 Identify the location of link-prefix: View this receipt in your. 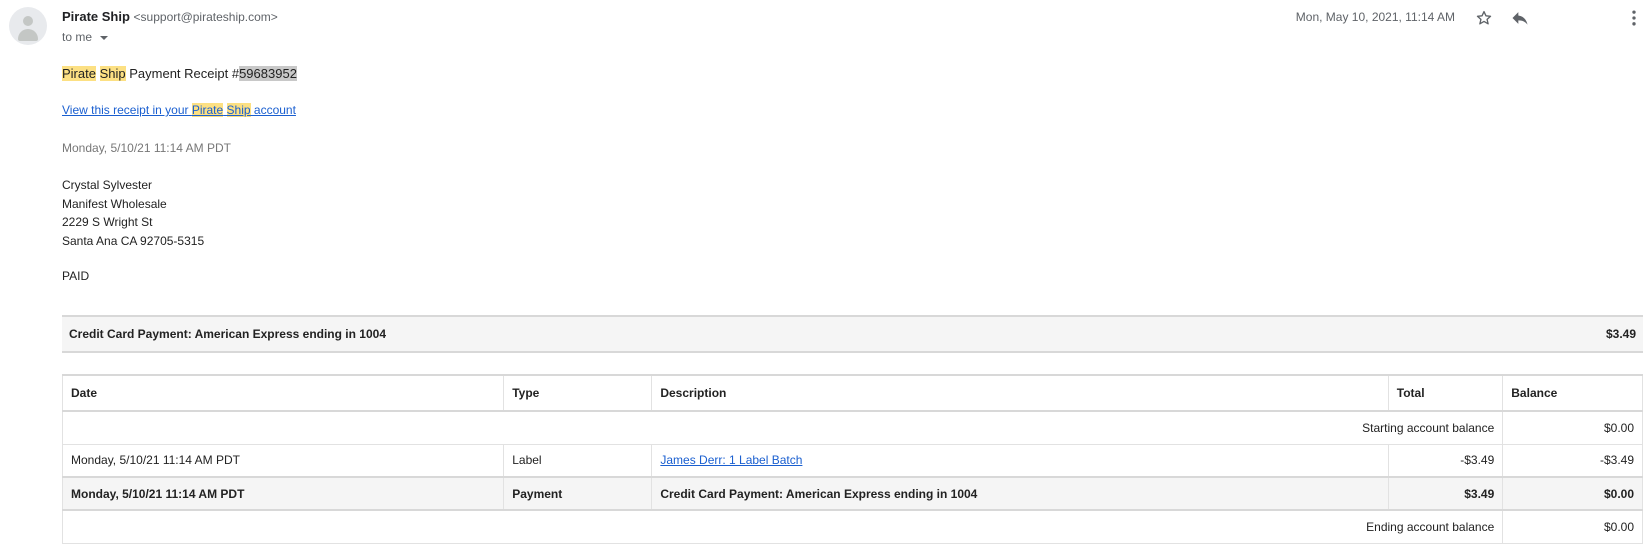
(127, 110).